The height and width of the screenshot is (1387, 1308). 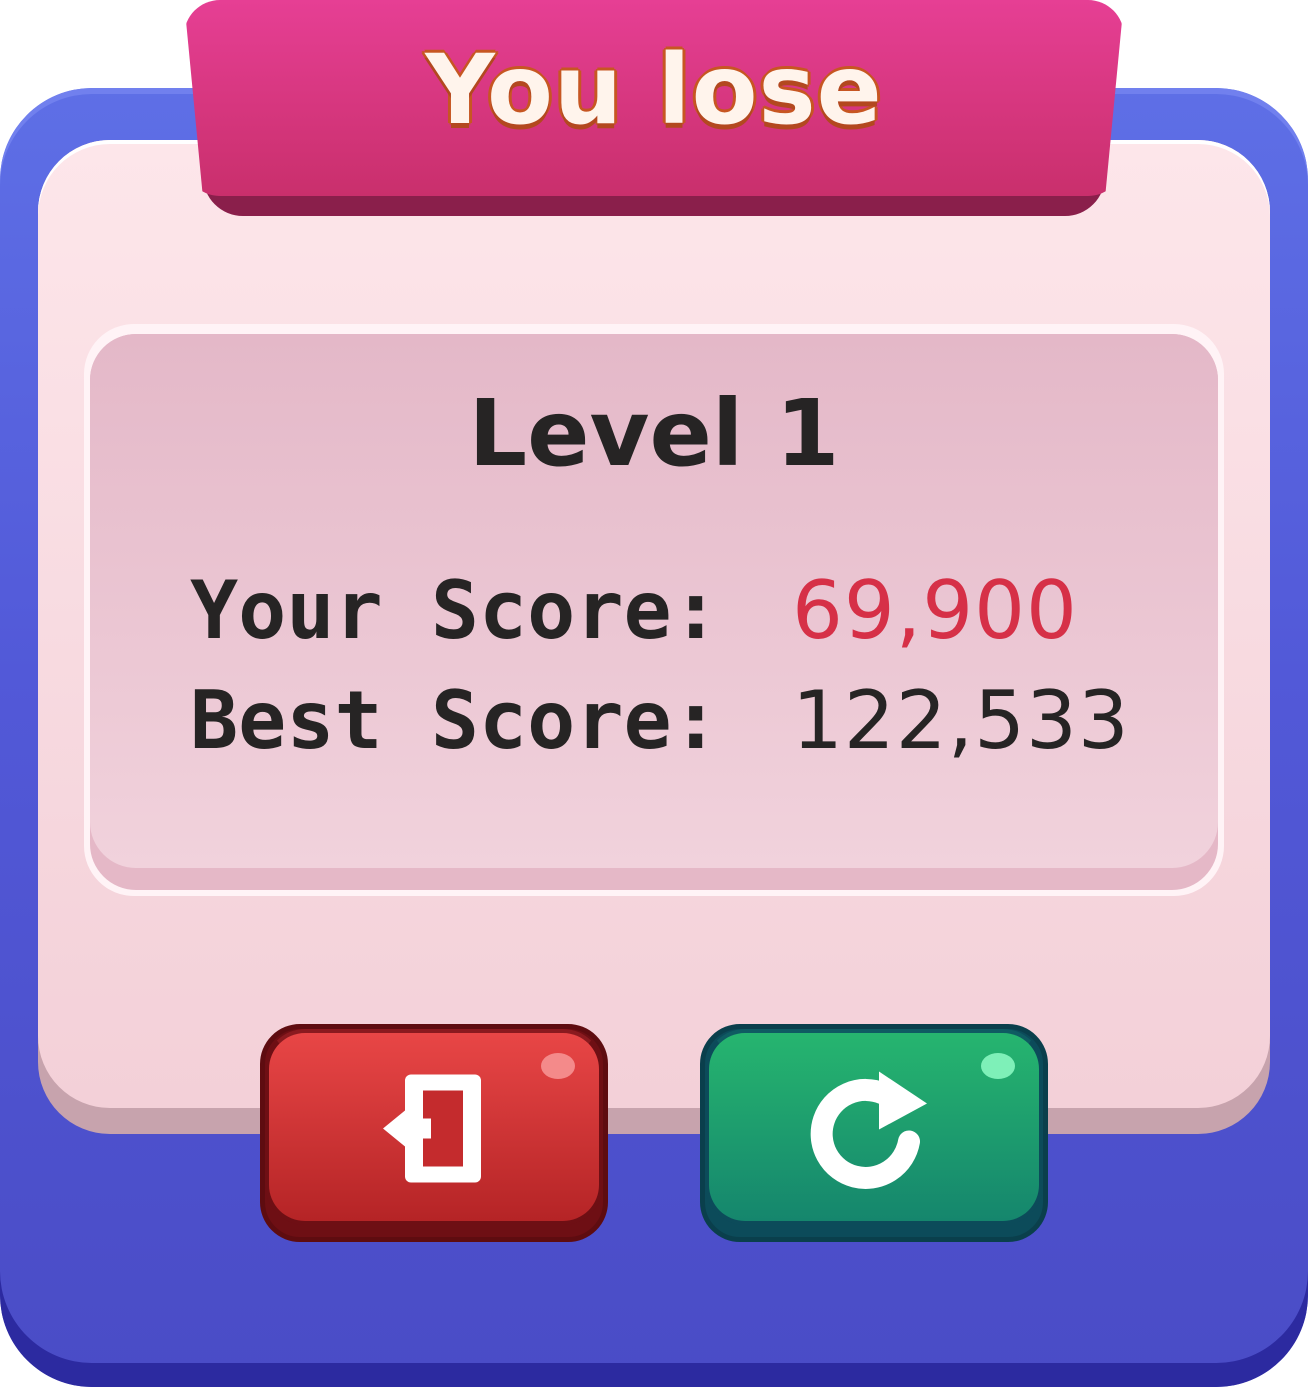 I want to click on exit-door-icon, so click(x=434, y=1131).